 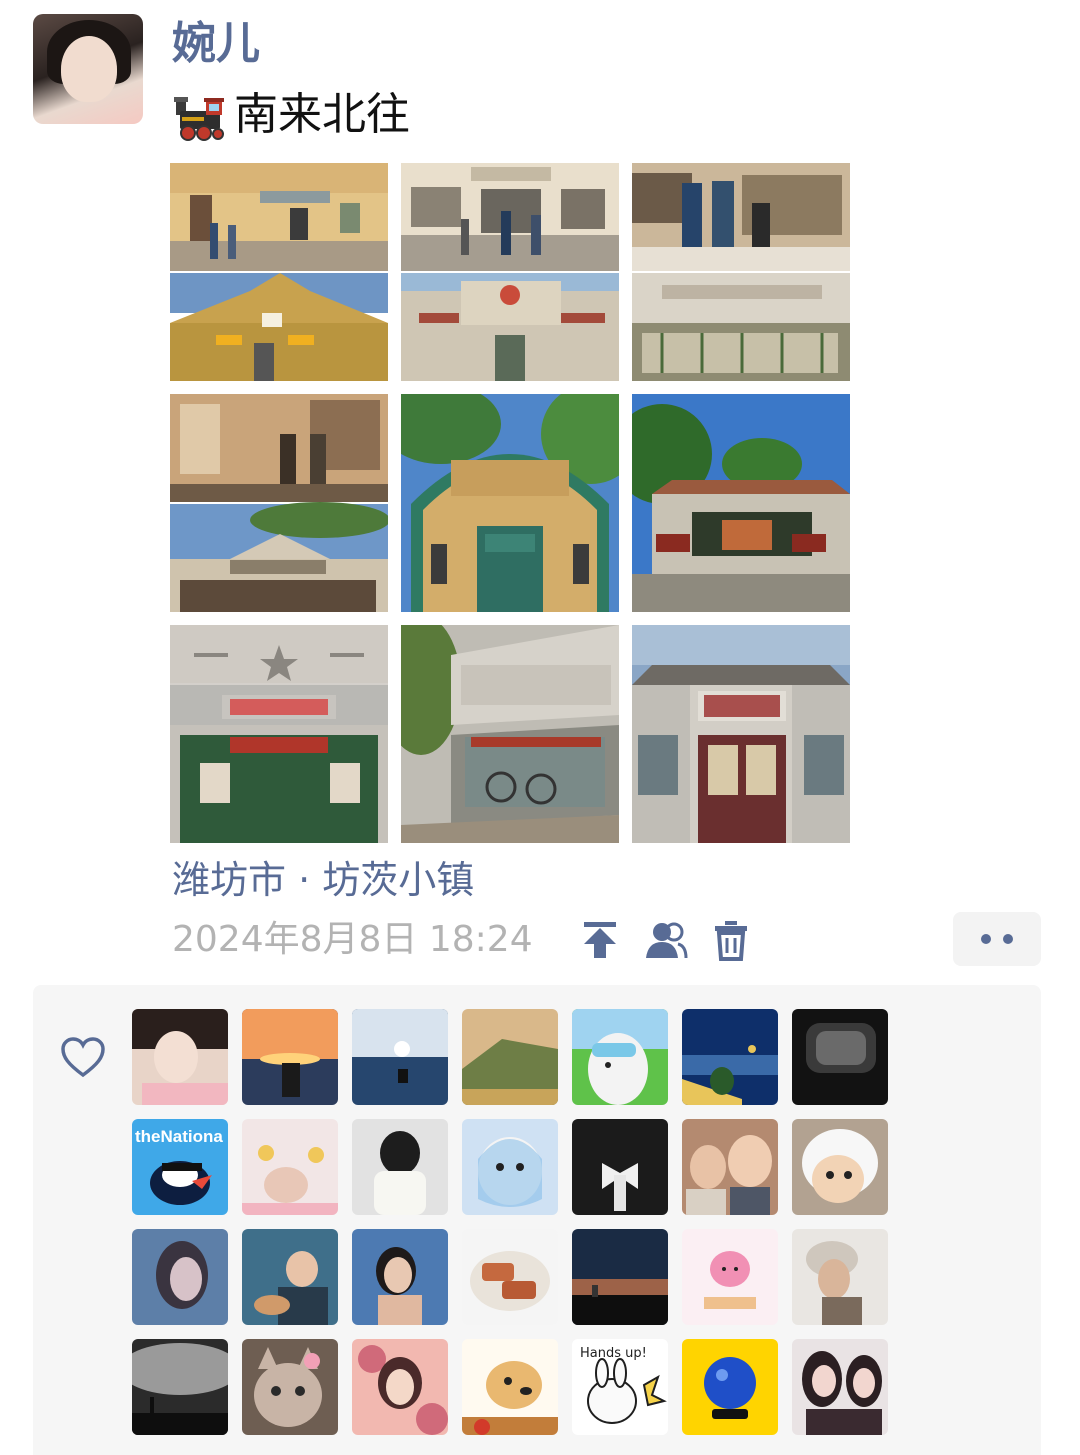 I want to click on hands-up-text: Hands up!, so click(x=613, y=1353).